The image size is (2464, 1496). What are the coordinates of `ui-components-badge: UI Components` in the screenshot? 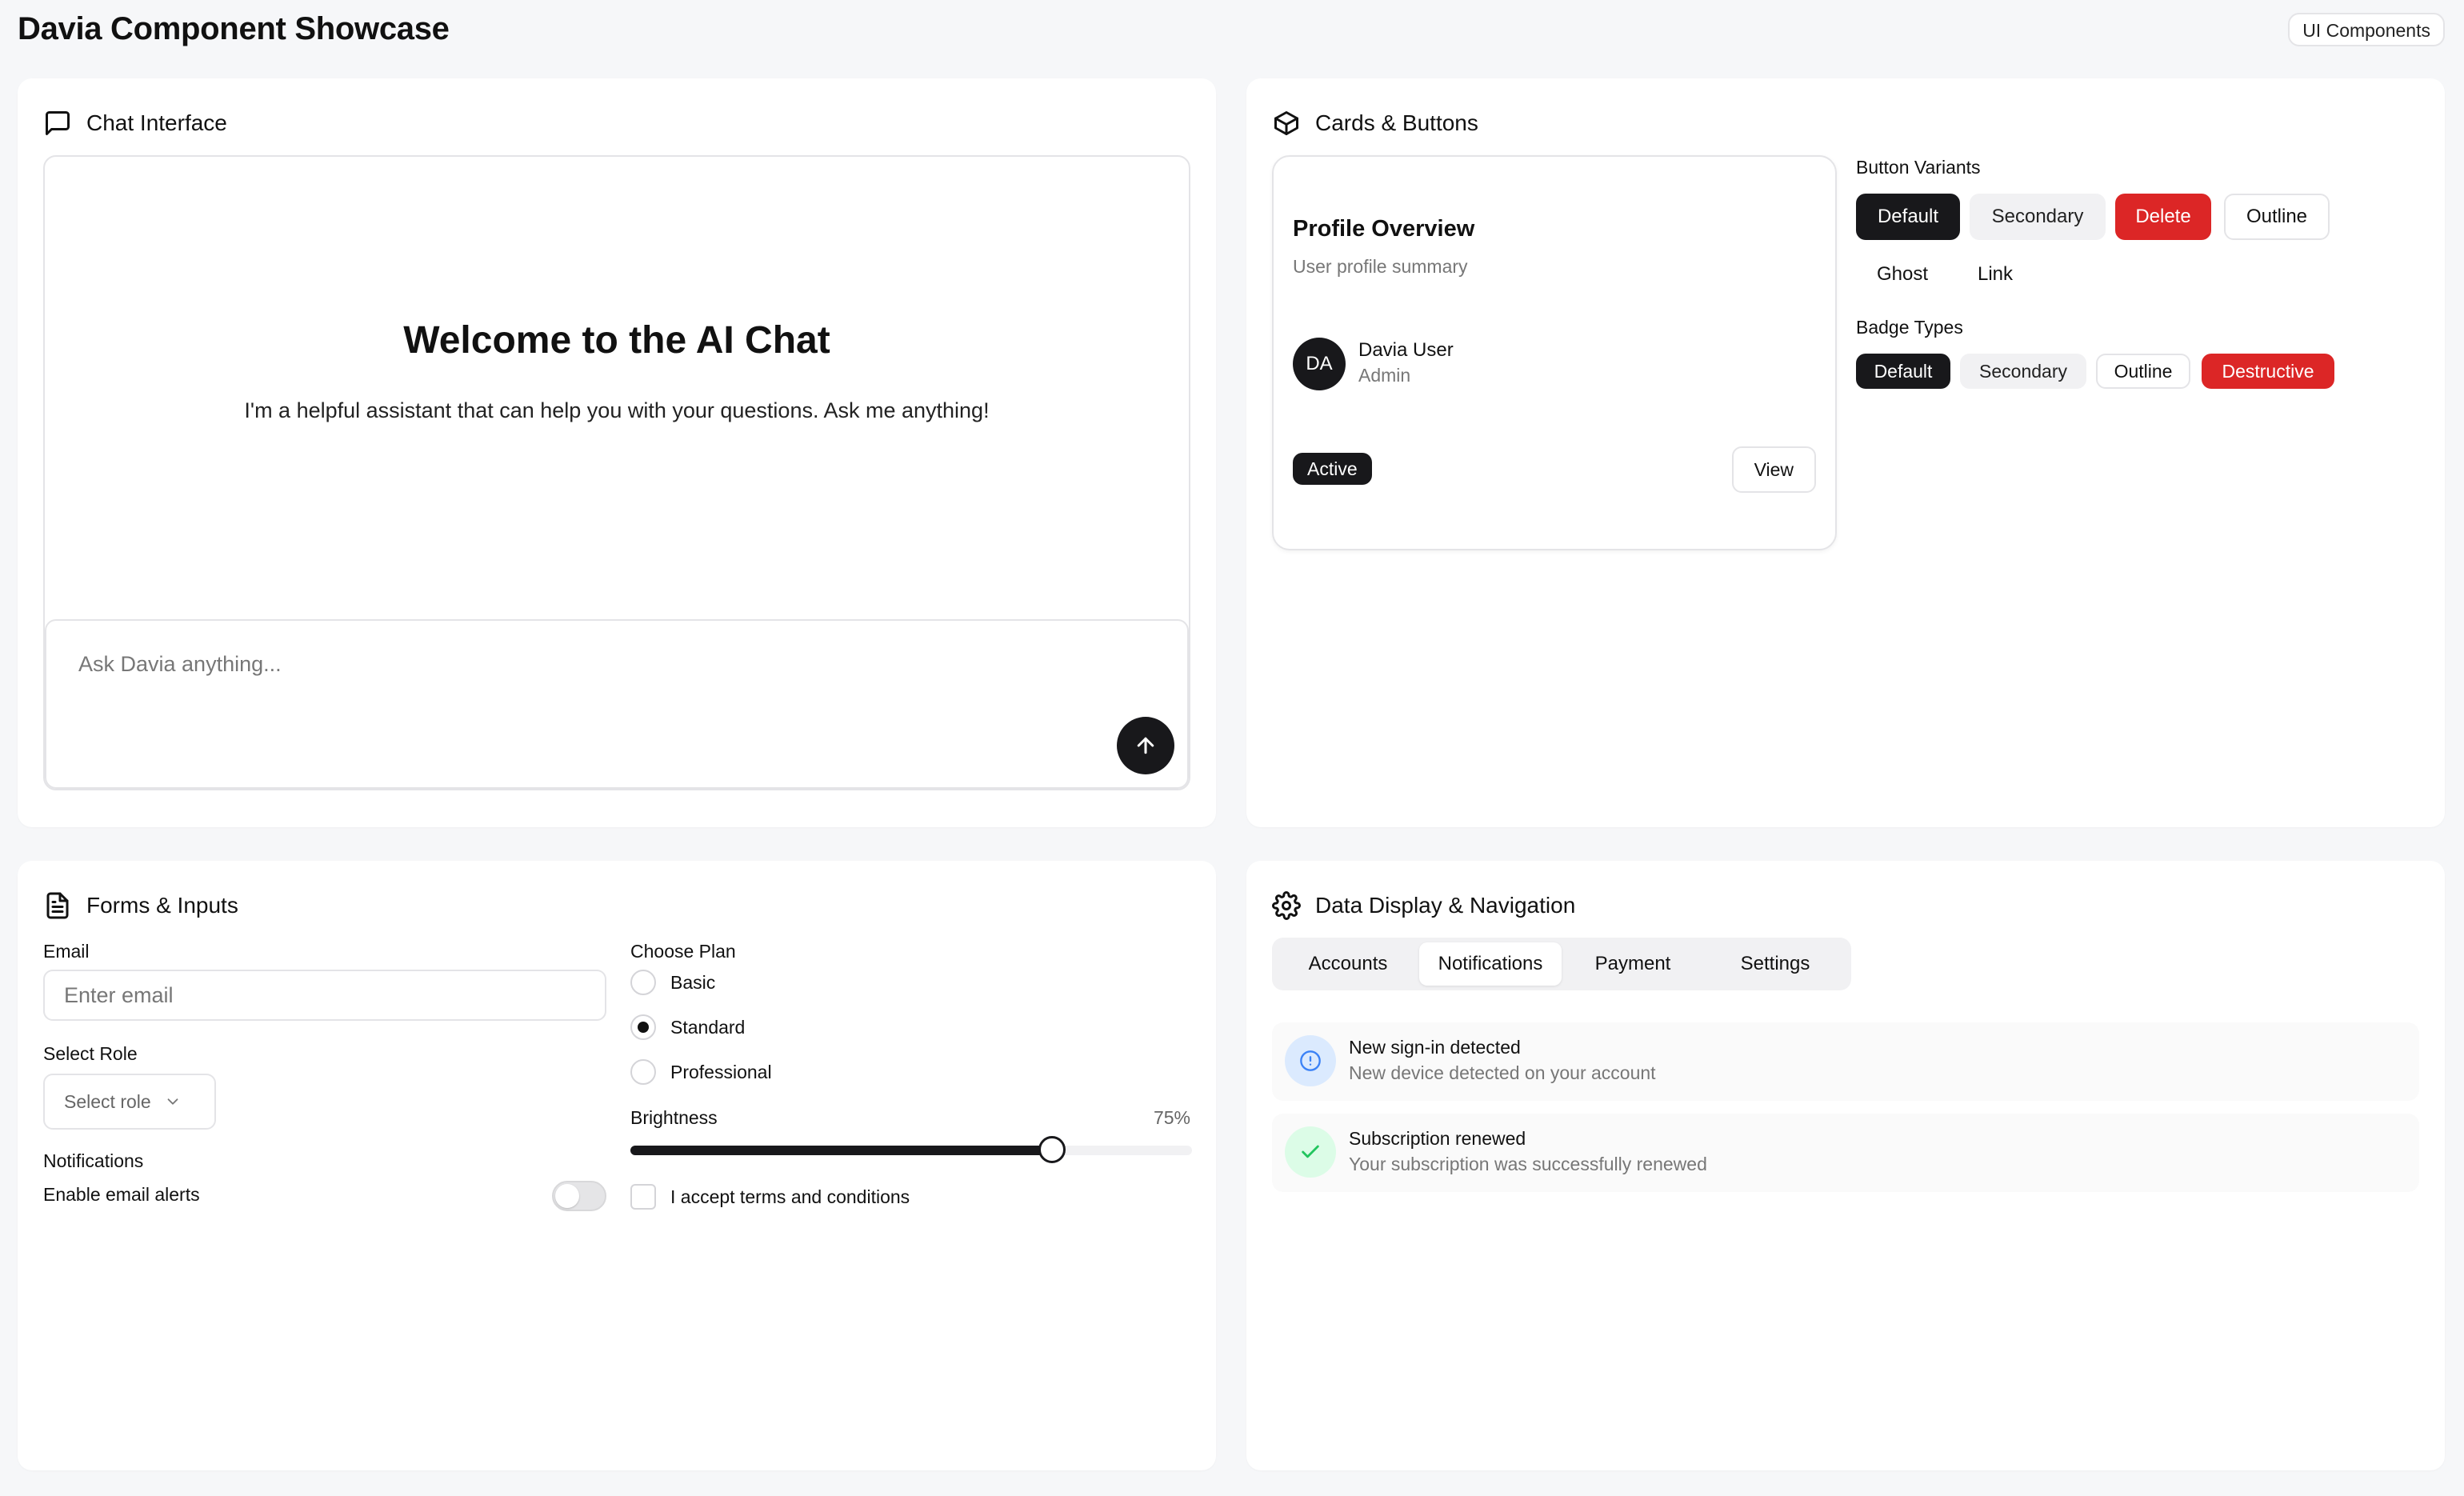 It's located at (2366, 29).